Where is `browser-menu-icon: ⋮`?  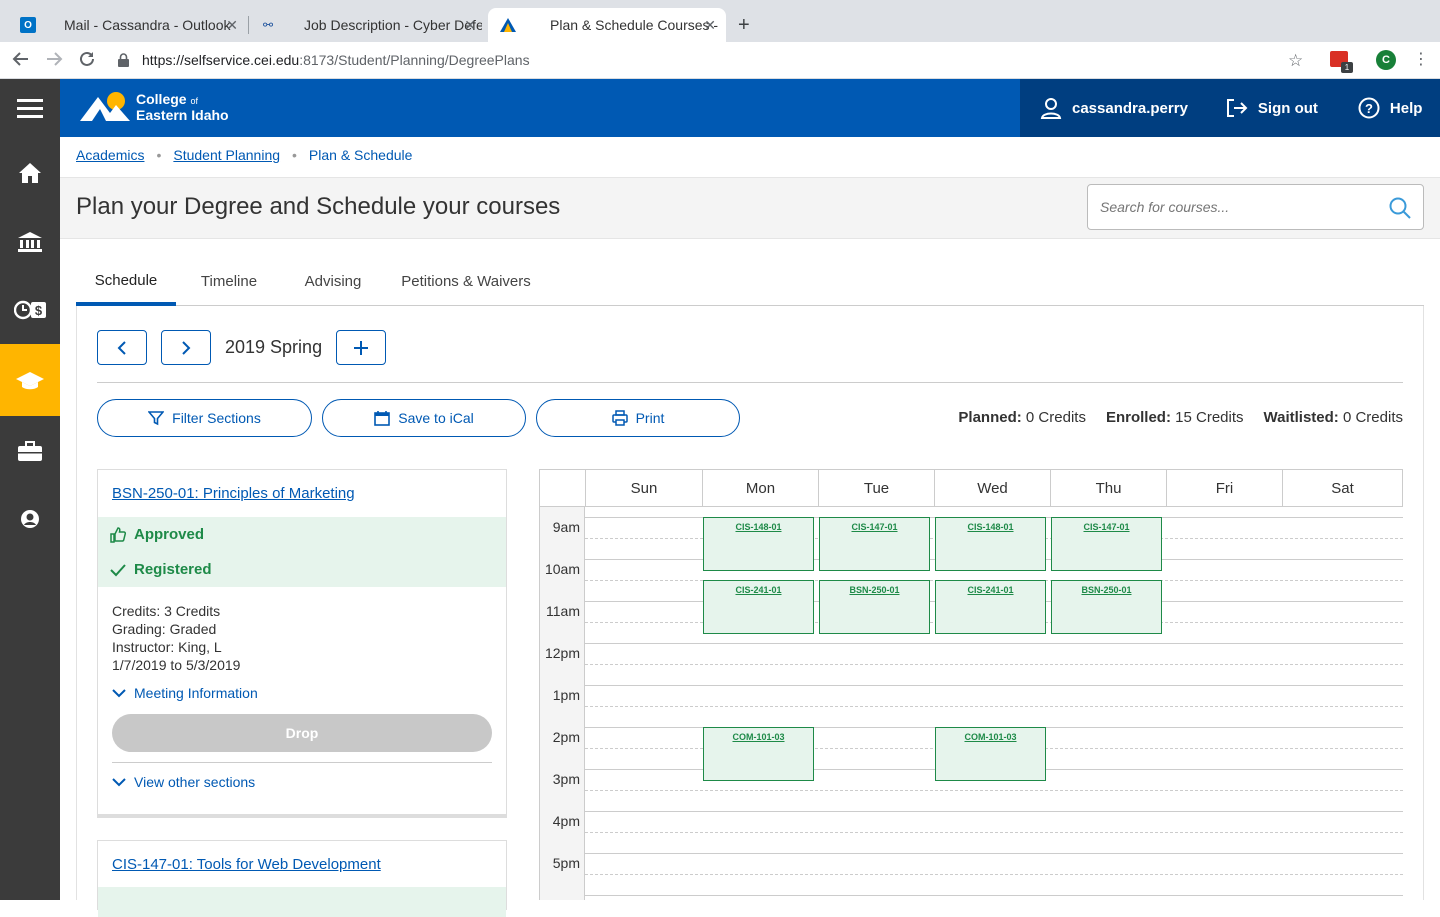
browser-menu-icon: ⋮ is located at coordinates (1421, 59).